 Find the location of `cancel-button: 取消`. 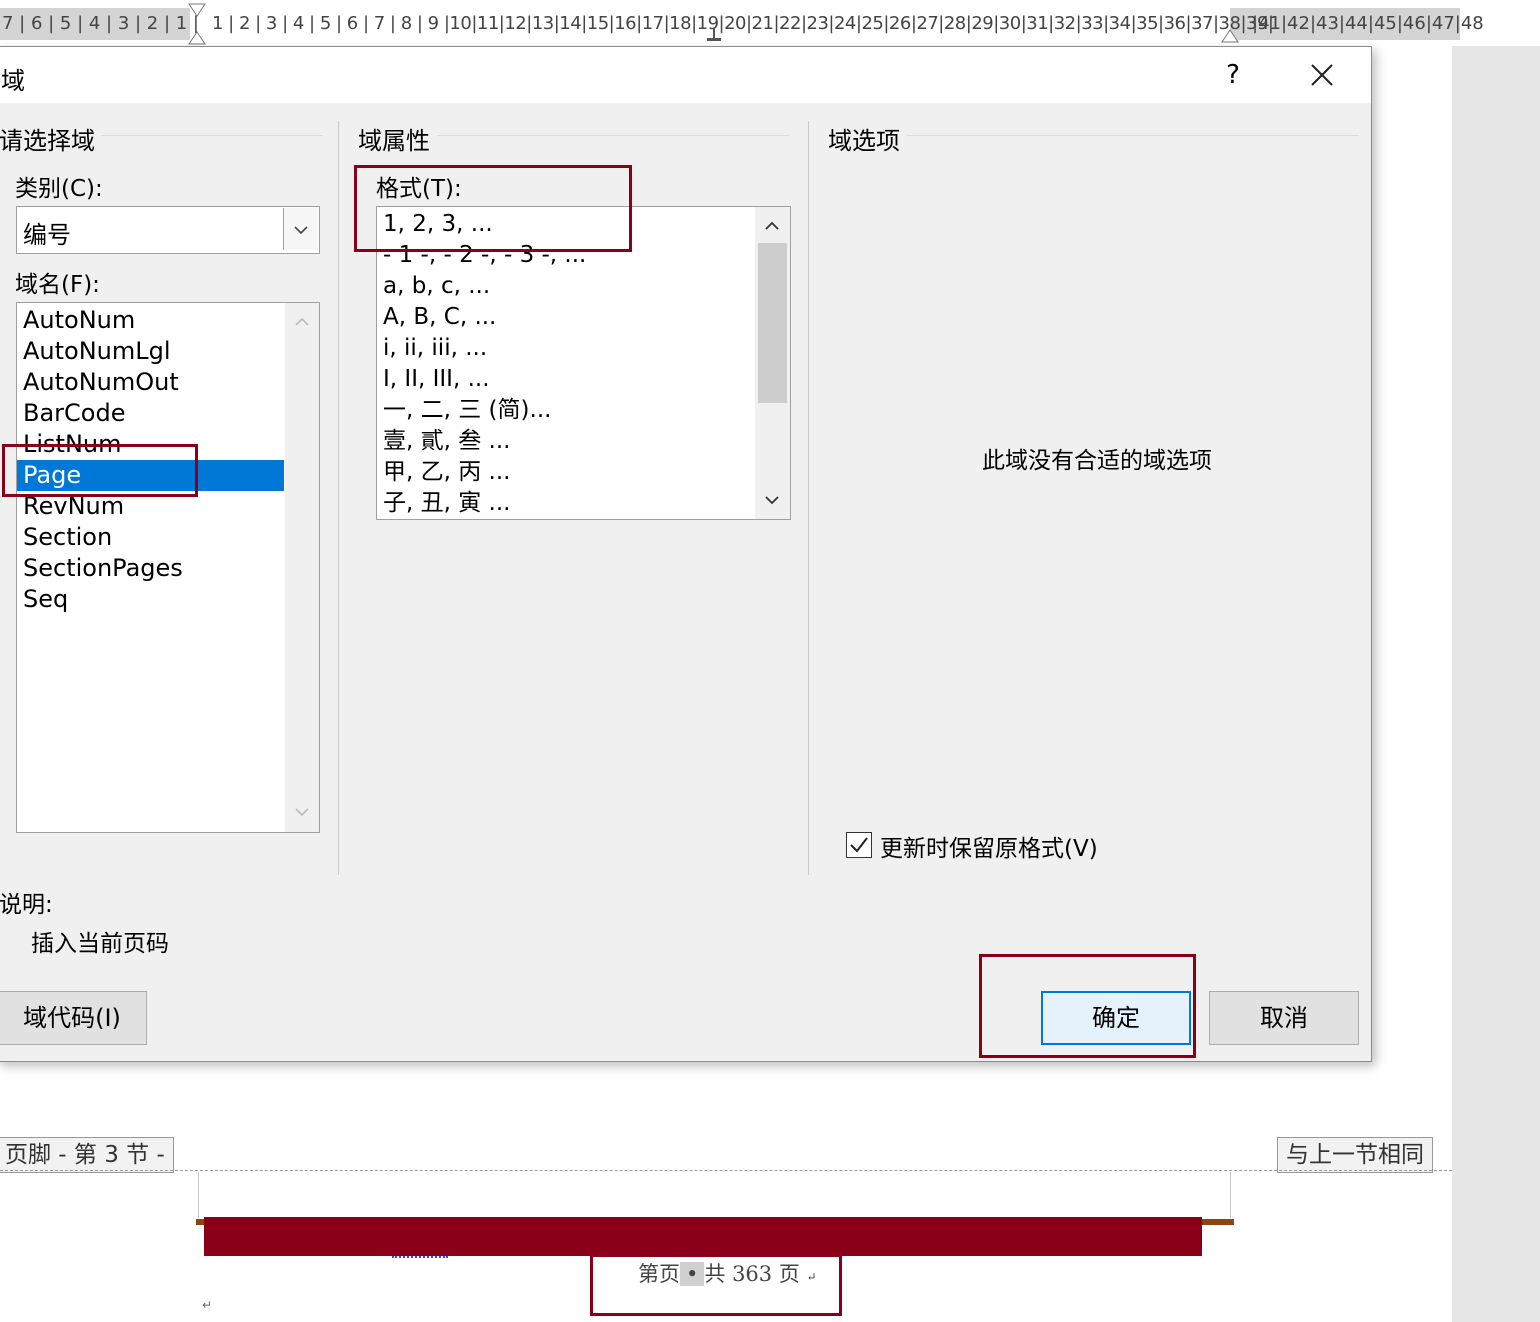

cancel-button: 取消 is located at coordinates (1284, 1018).